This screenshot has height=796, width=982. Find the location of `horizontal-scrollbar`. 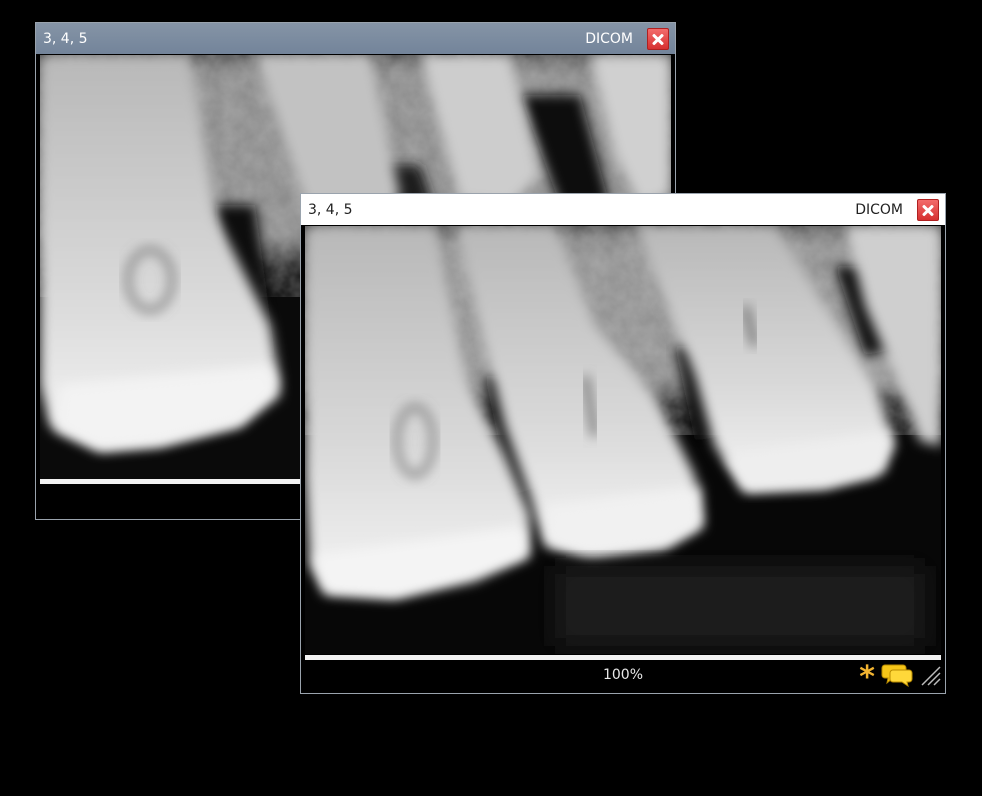

horizontal-scrollbar is located at coordinates (623, 657).